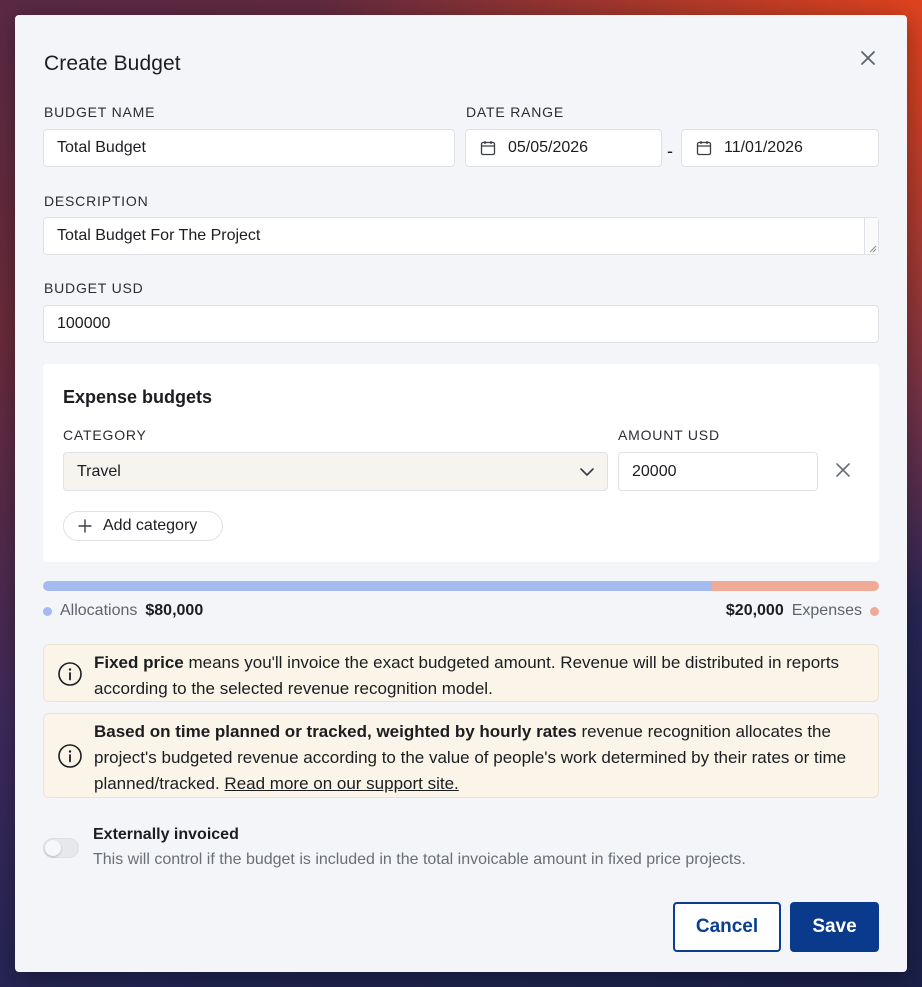 Image resolution: width=922 pixels, height=987 pixels. What do you see at coordinates (85, 526) in the screenshot?
I see `plus-icon` at bounding box center [85, 526].